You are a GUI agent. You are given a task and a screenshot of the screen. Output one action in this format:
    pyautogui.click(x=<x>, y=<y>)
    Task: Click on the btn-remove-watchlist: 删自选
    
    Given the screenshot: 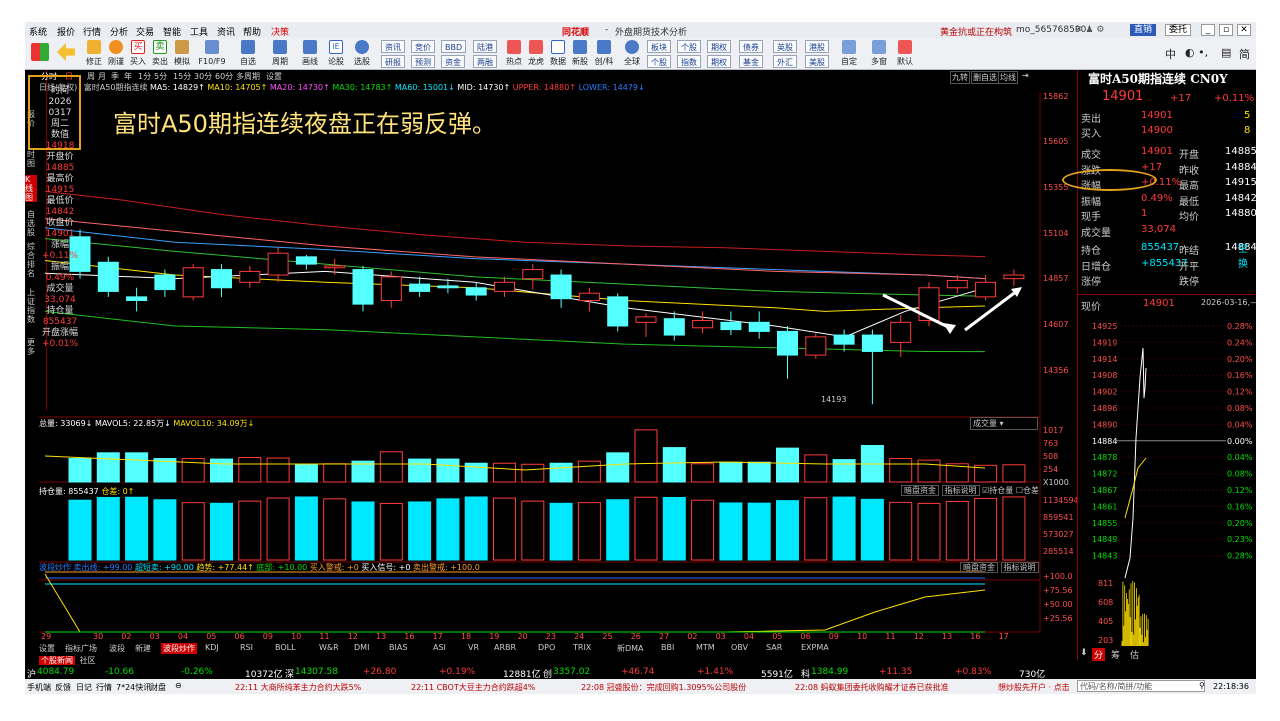 What is the action you would take?
    pyautogui.click(x=985, y=77)
    